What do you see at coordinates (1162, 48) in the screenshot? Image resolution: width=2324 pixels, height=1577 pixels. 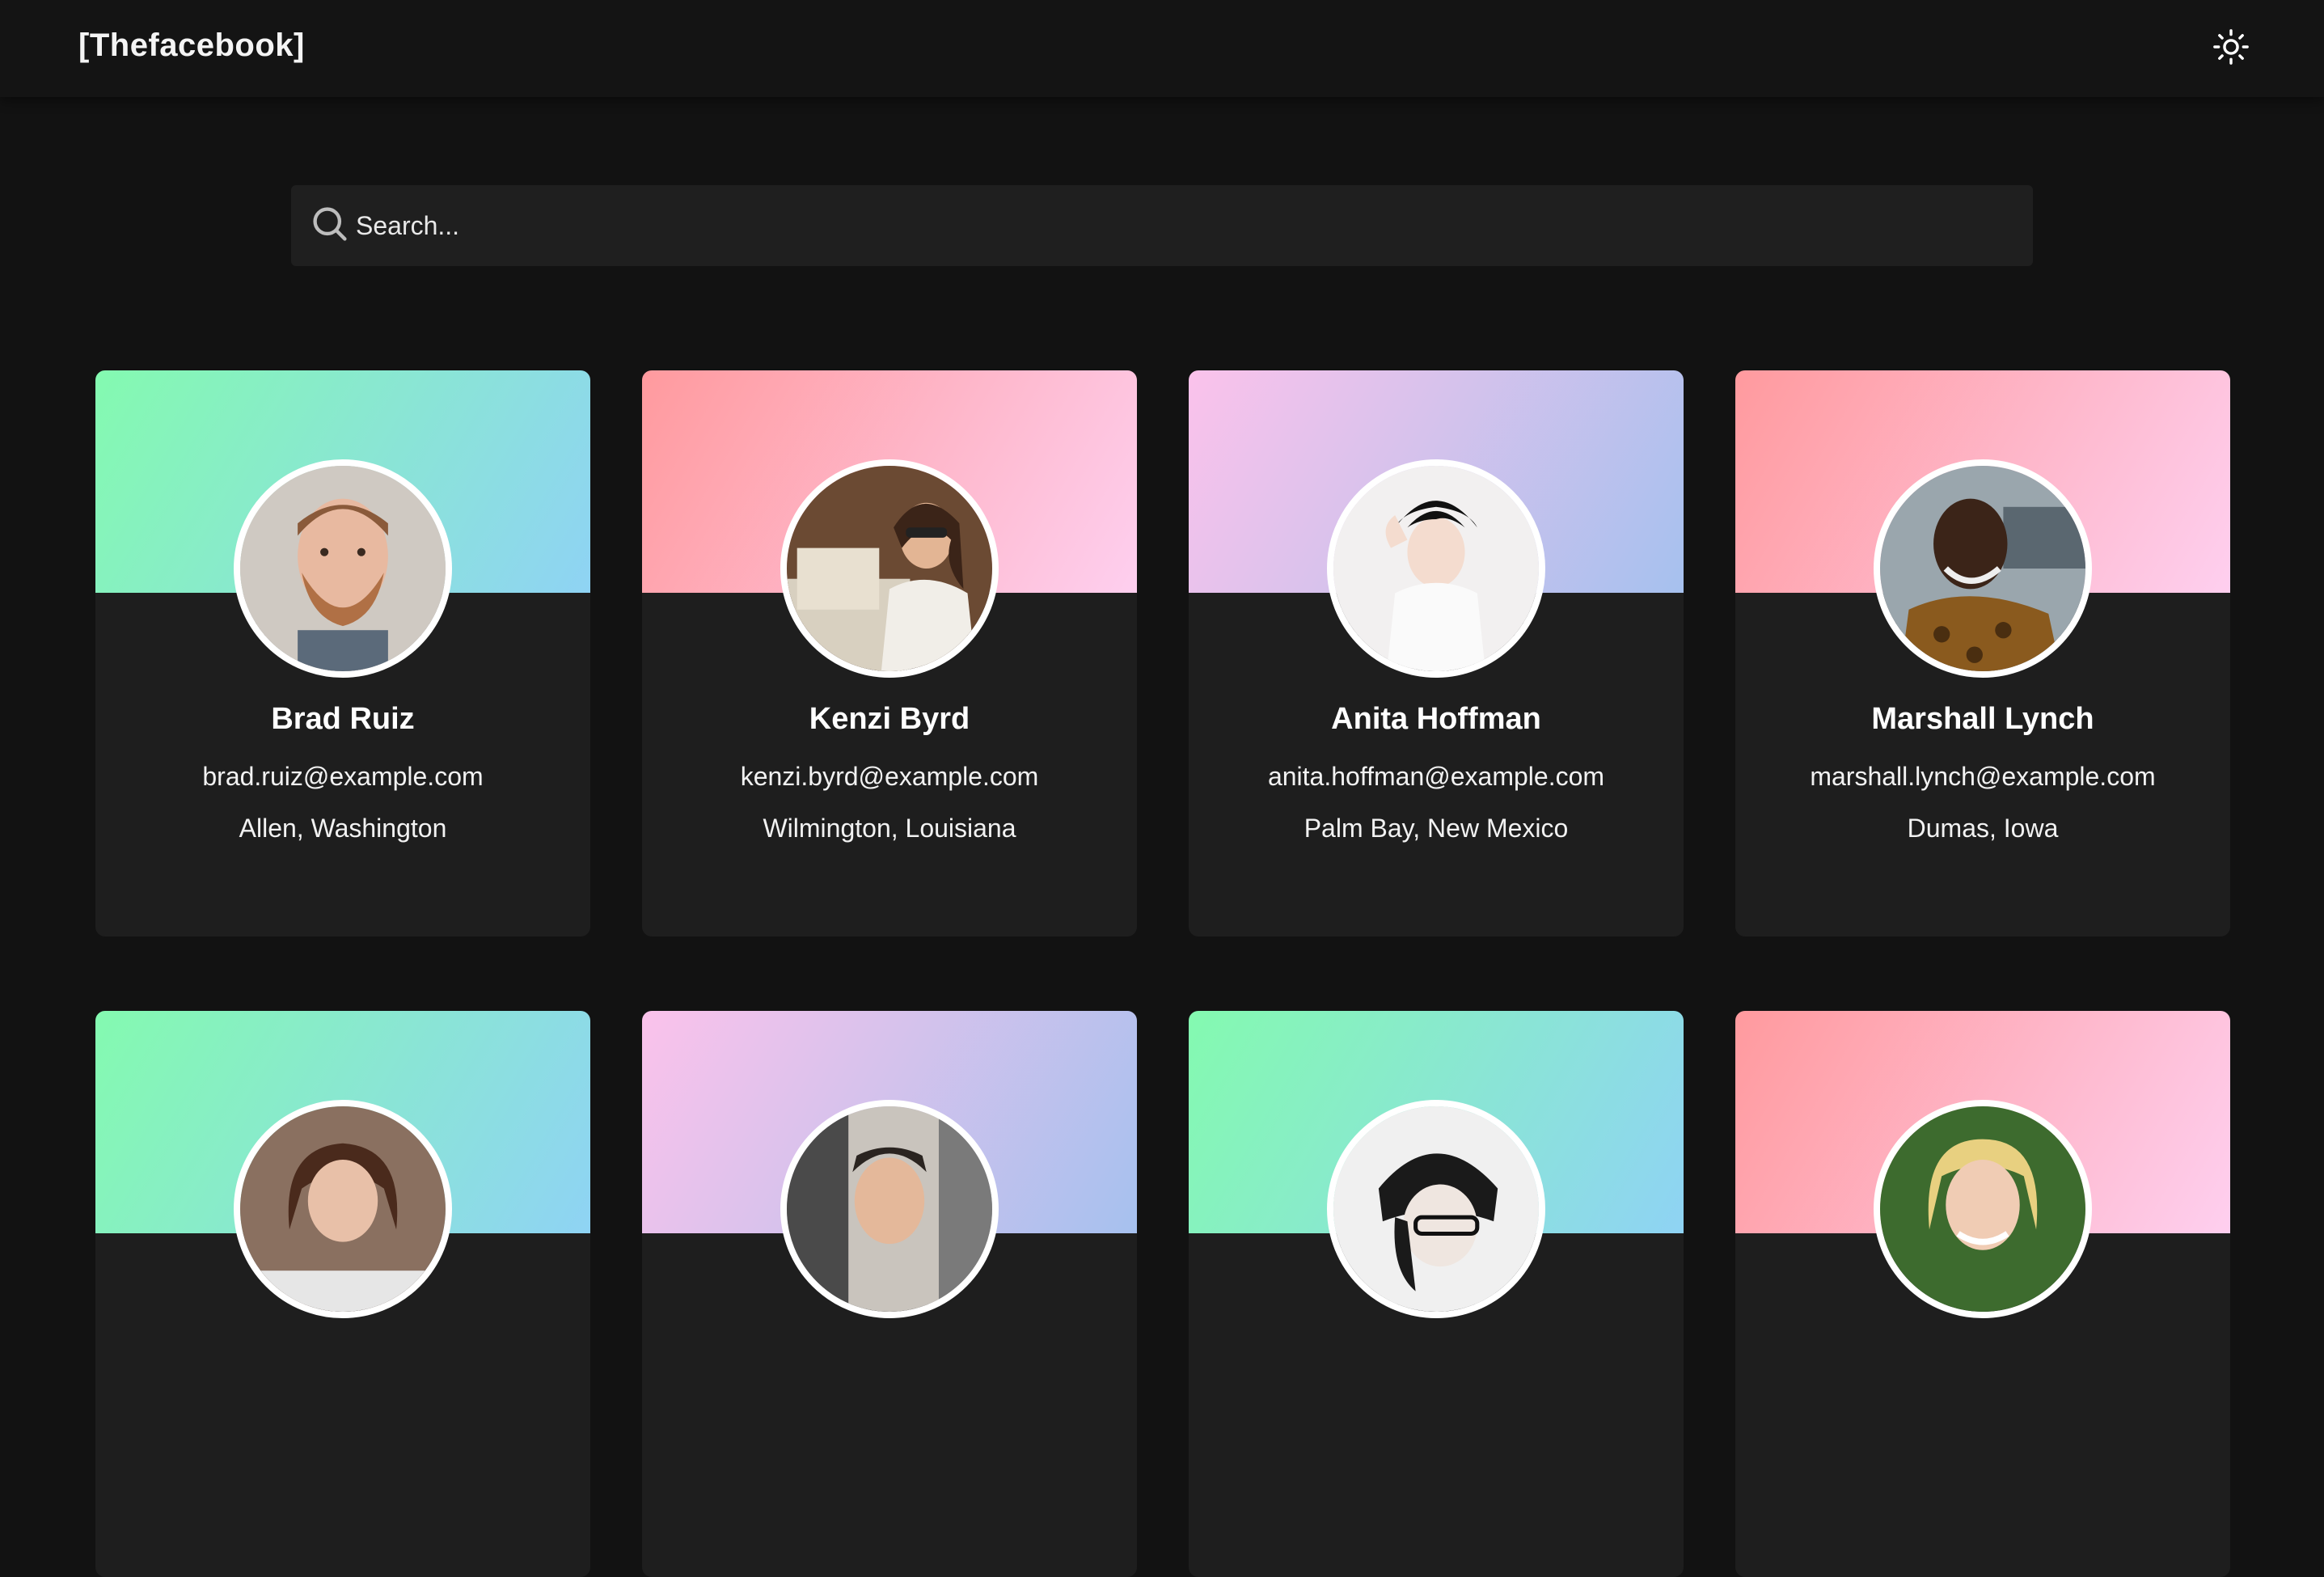 I see `top-navbar: [Thefacebook]` at bounding box center [1162, 48].